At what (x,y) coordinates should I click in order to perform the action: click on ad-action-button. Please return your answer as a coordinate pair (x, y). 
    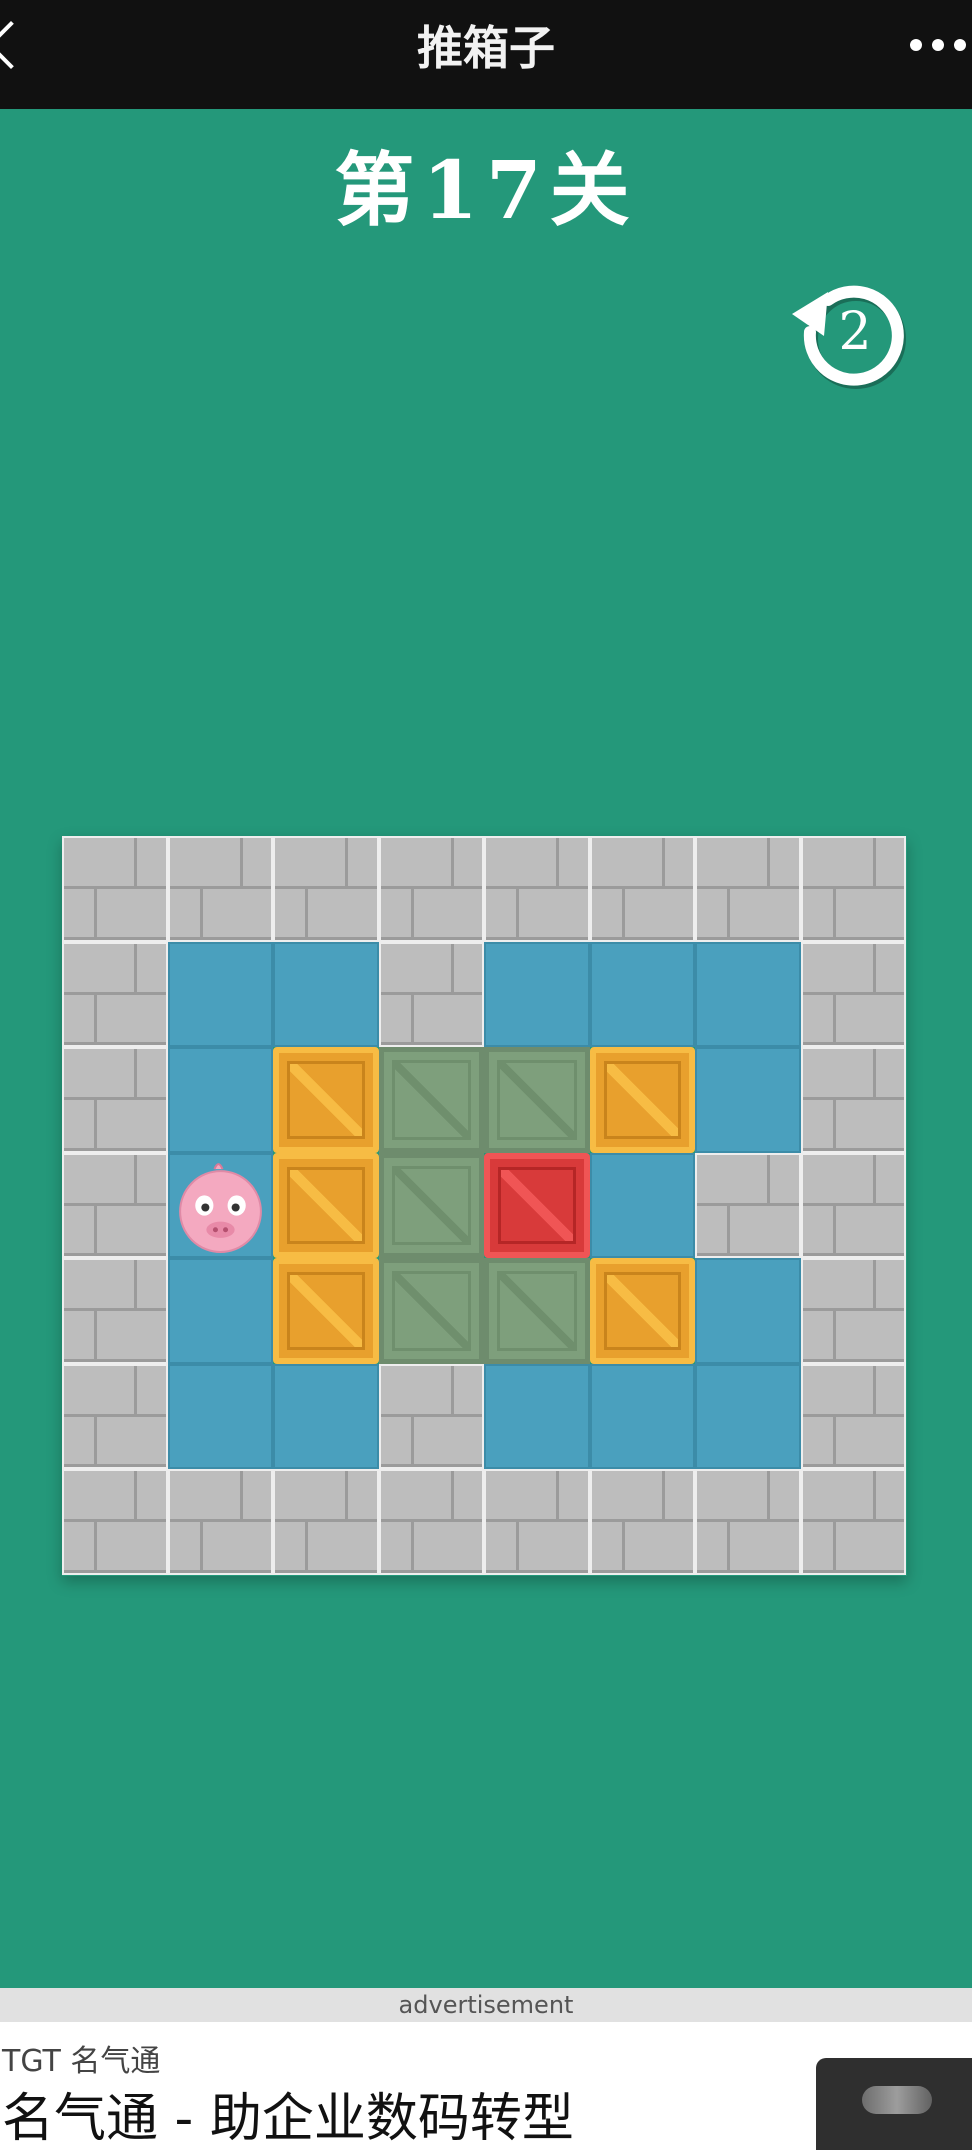
    Looking at the image, I should click on (894, 2104).